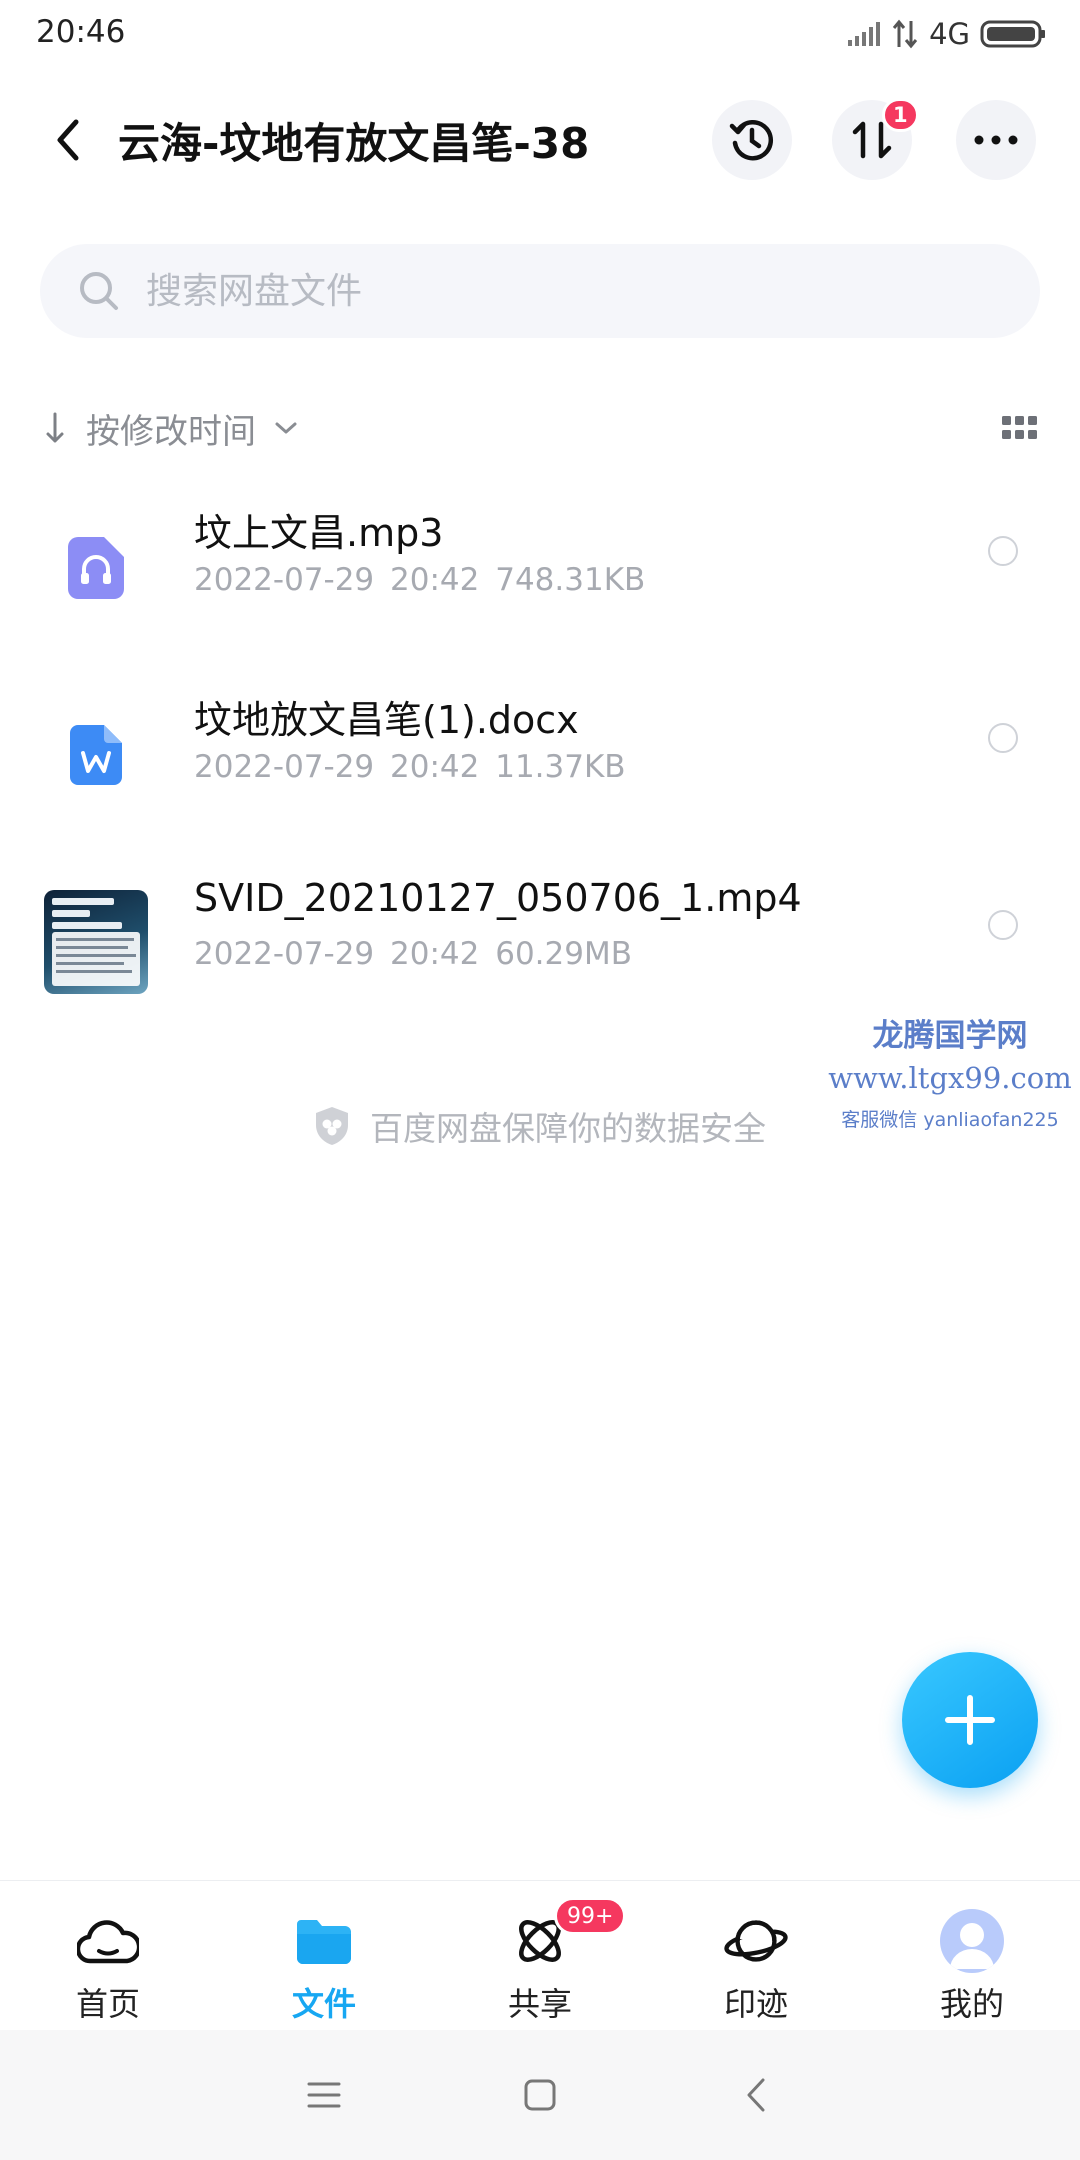 The width and height of the screenshot is (1080, 2160). What do you see at coordinates (949, 34) in the screenshot?
I see `network-type: 4G` at bounding box center [949, 34].